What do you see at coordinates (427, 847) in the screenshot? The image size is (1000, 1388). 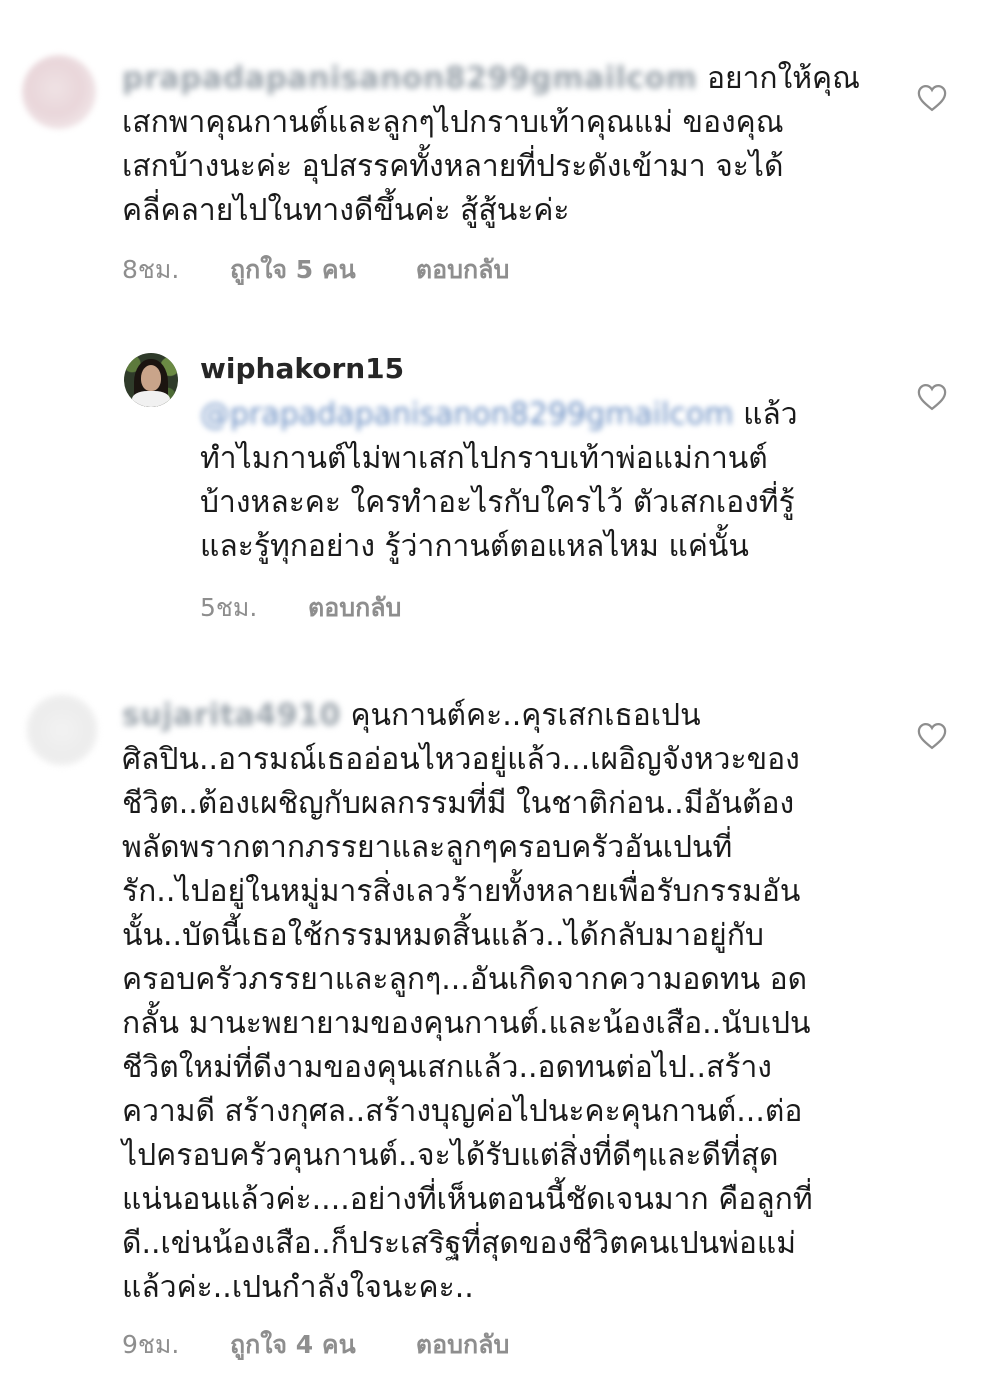 I see `comment-line: พลัดพรากตากภรรยาและลูกๆครอบครัวอันเปนที่` at bounding box center [427, 847].